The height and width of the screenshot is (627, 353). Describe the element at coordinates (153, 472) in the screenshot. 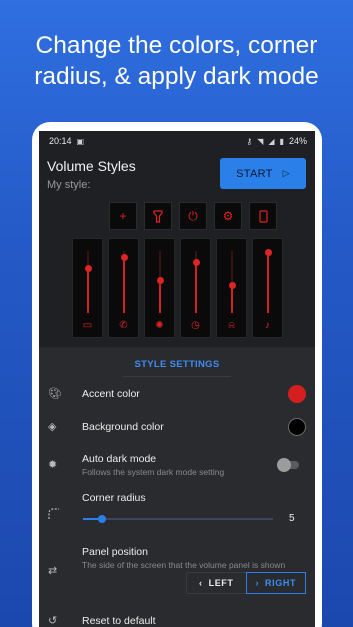

I see `auto-dark-mode-description: Follows the system dark mode setting` at that location.